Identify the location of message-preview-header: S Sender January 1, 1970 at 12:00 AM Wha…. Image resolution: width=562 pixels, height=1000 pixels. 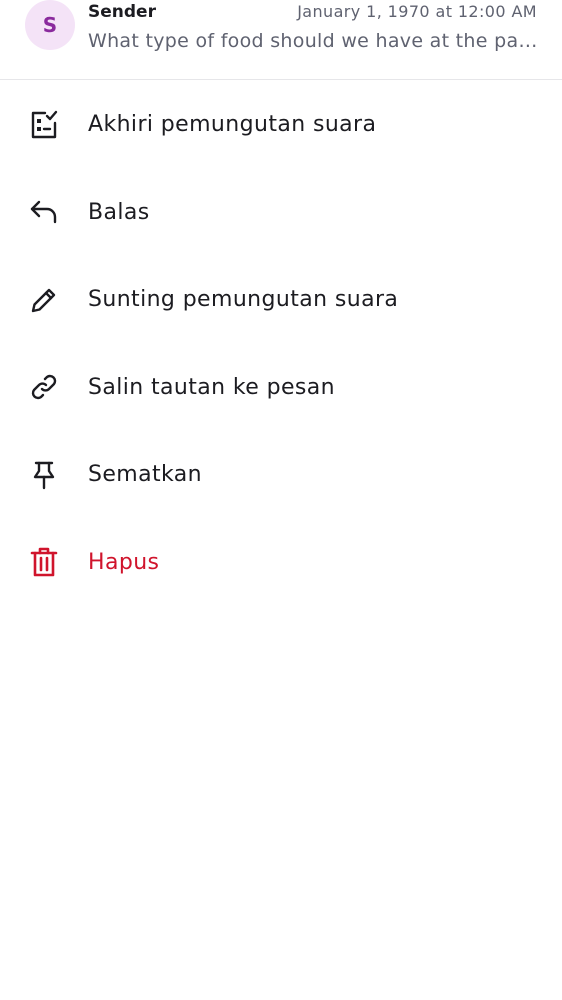
(281, 40).